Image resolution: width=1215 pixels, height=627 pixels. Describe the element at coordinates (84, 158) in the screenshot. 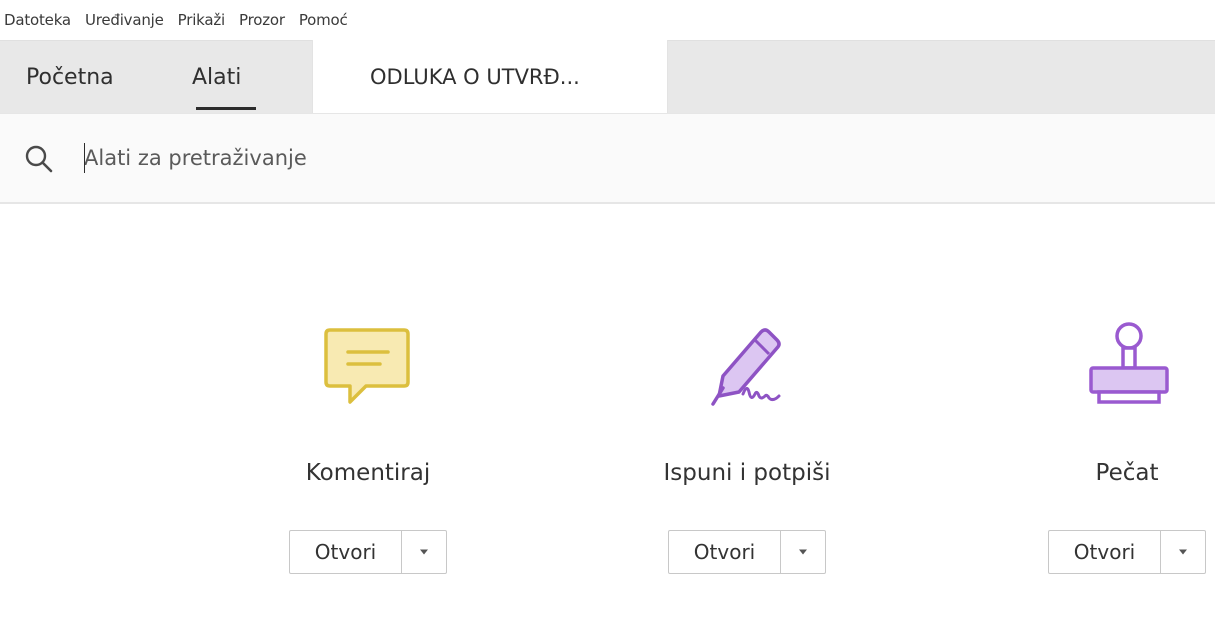

I see `text-caret` at that location.